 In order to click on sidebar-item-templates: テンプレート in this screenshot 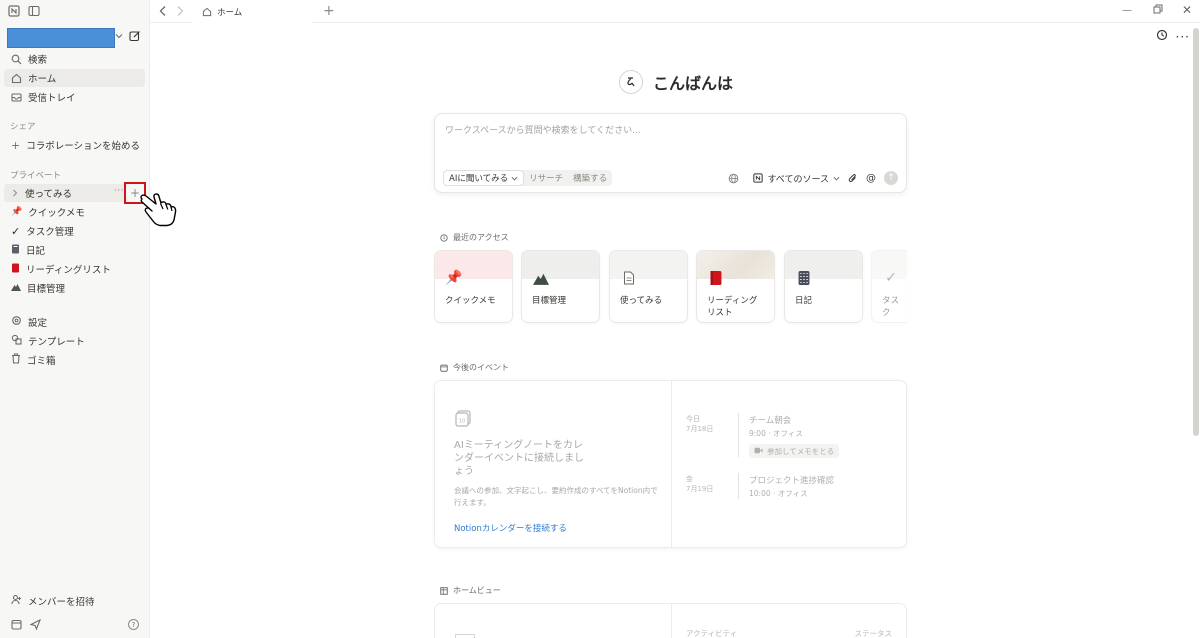, I will do `click(74, 341)`.